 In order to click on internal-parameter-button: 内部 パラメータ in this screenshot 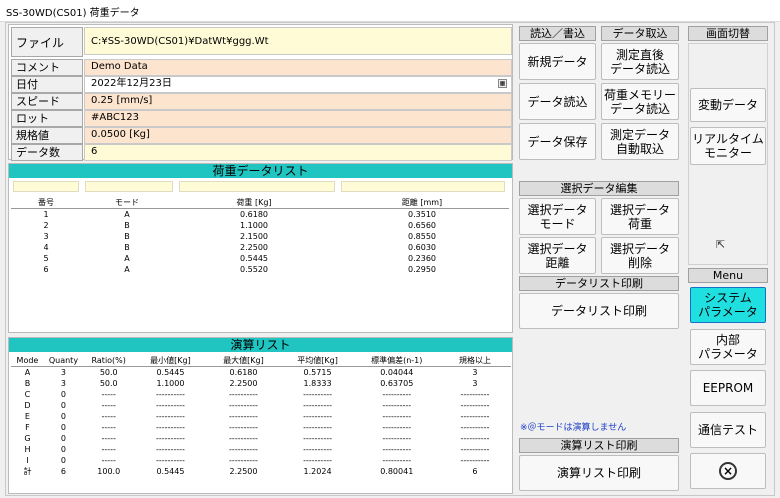, I will do `click(728, 347)`.